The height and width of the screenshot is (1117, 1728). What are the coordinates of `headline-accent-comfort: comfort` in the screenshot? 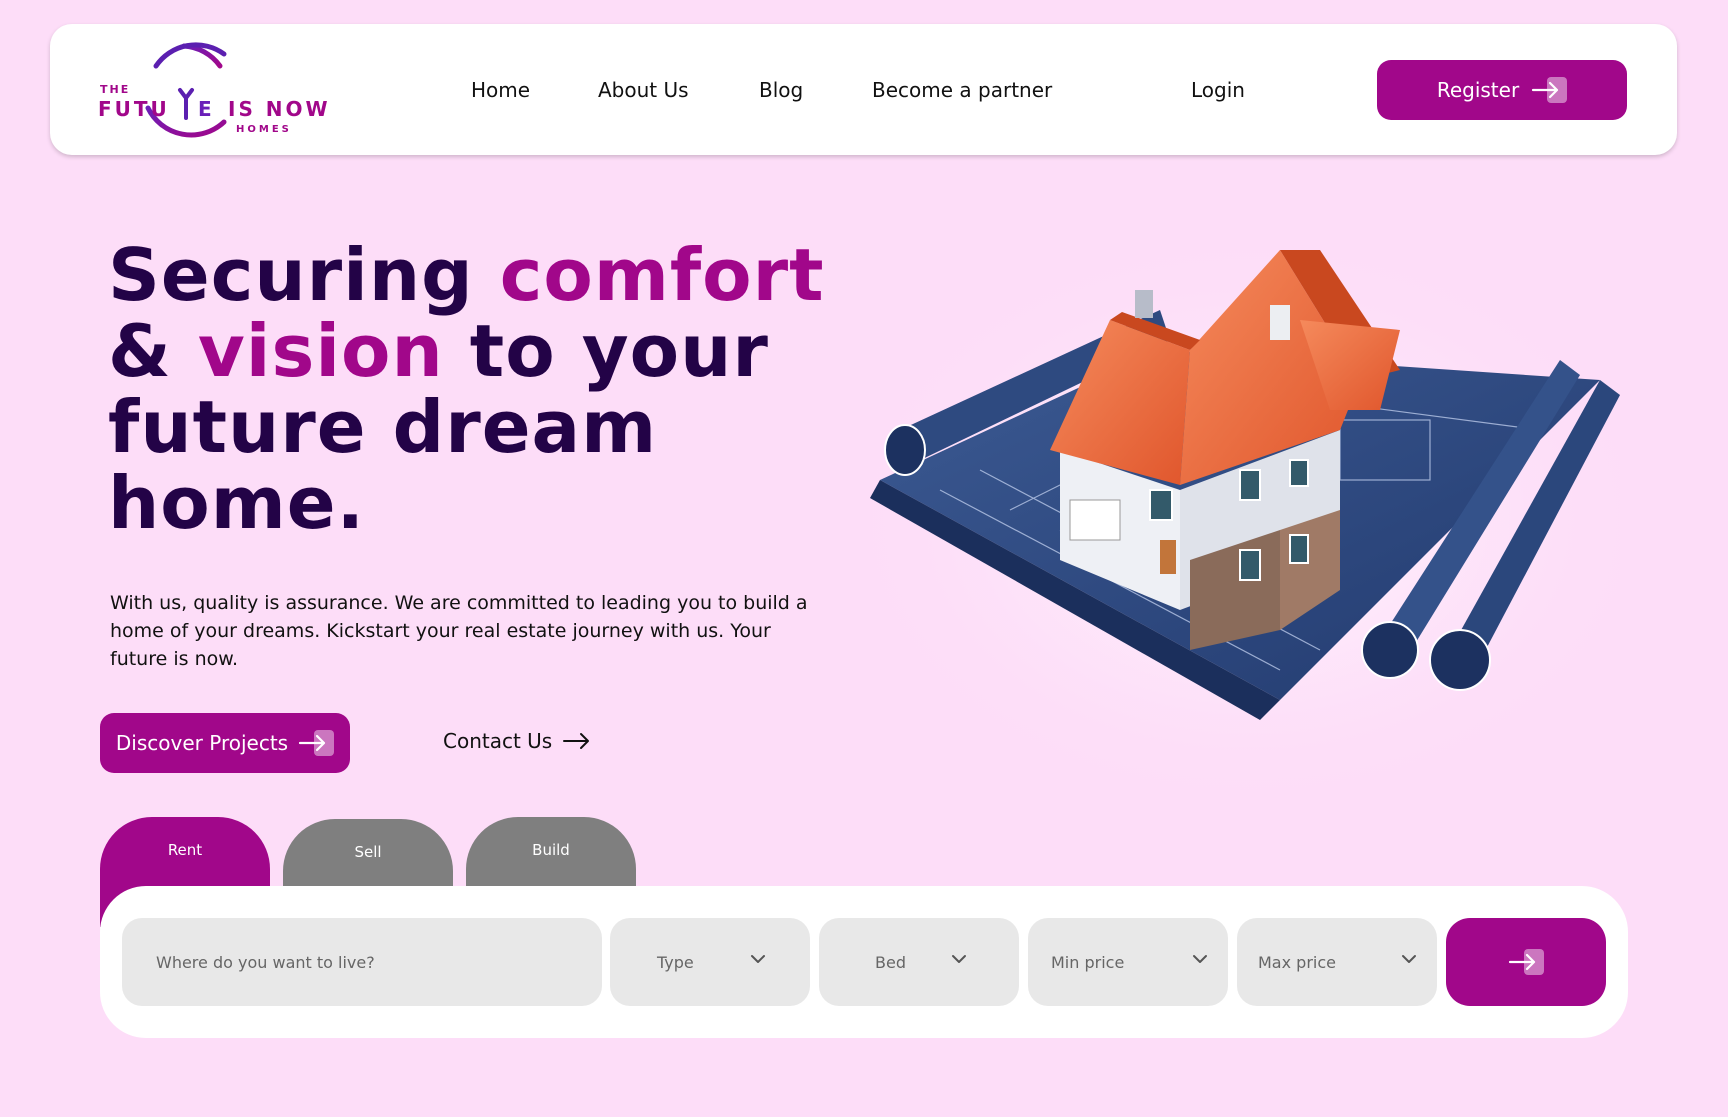 It's located at (662, 275).